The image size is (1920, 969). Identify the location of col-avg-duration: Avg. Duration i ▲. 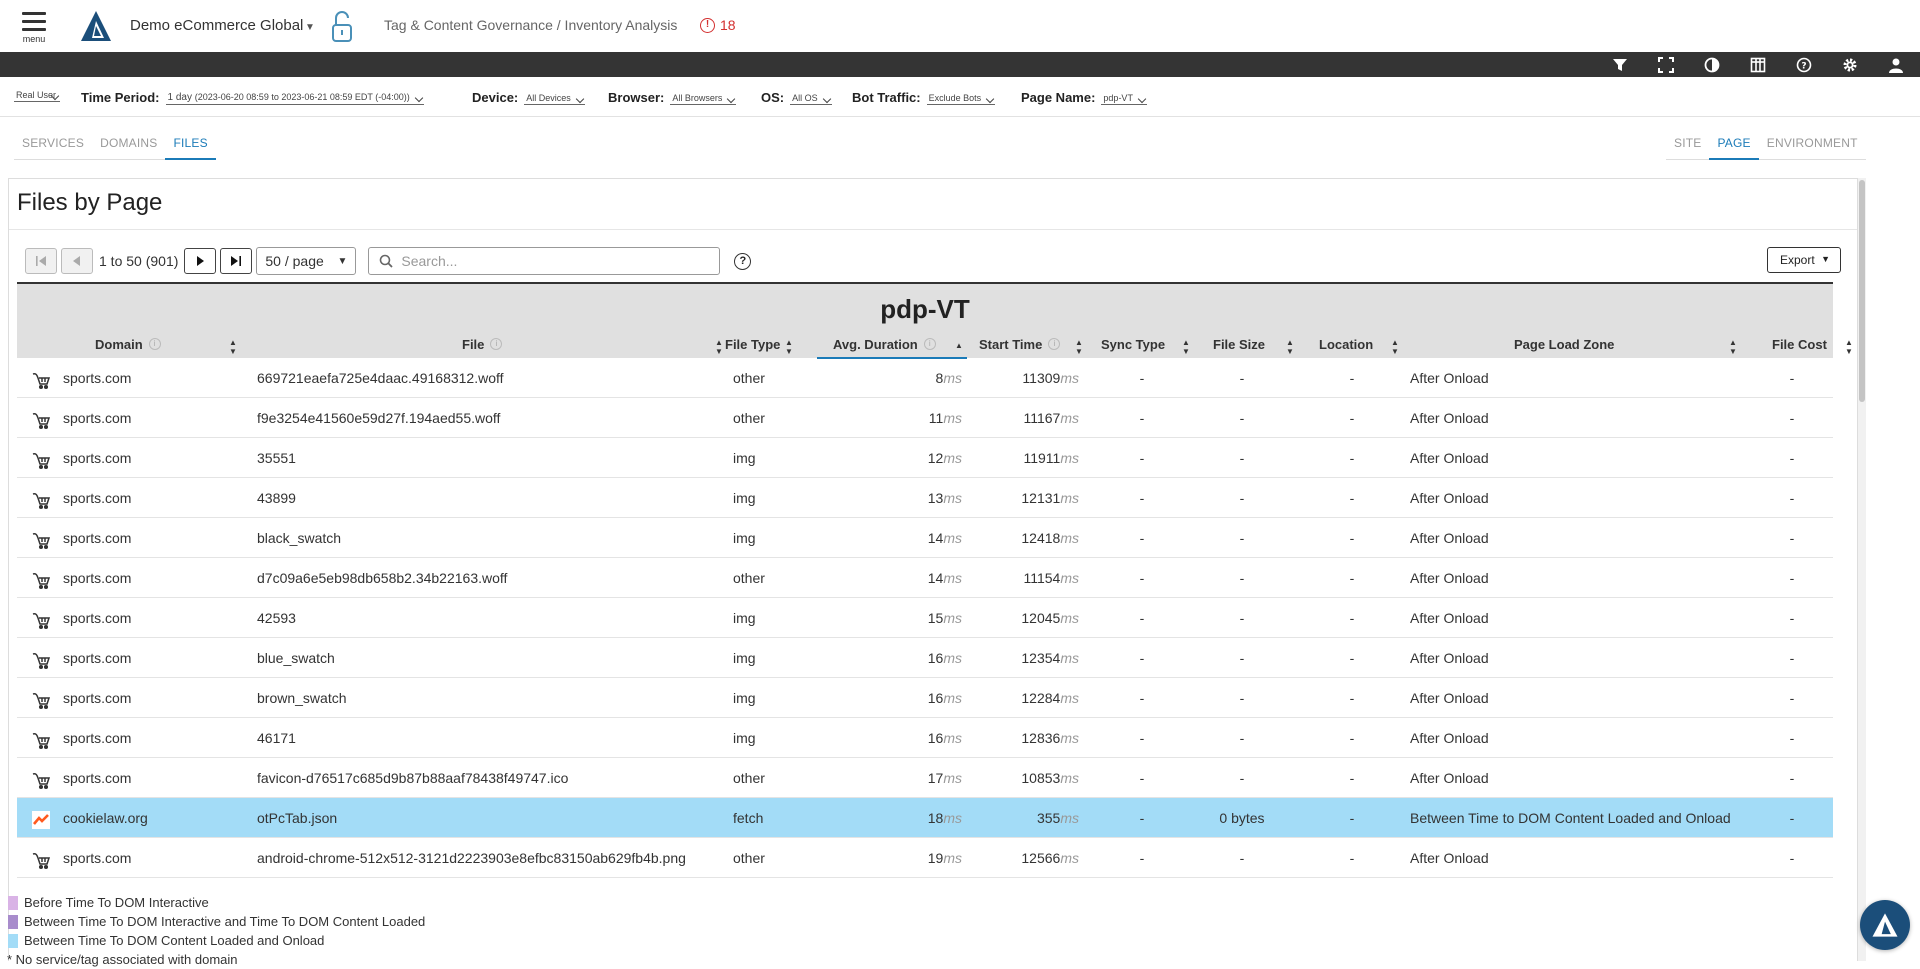
(892, 344).